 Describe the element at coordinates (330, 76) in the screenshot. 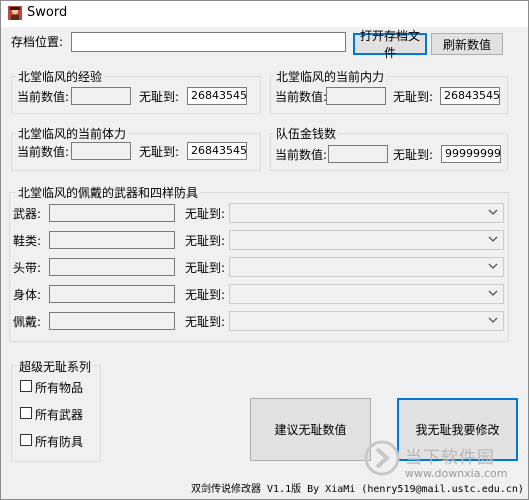

I see `mp-group-title: 北堂临风的当前内力` at that location.